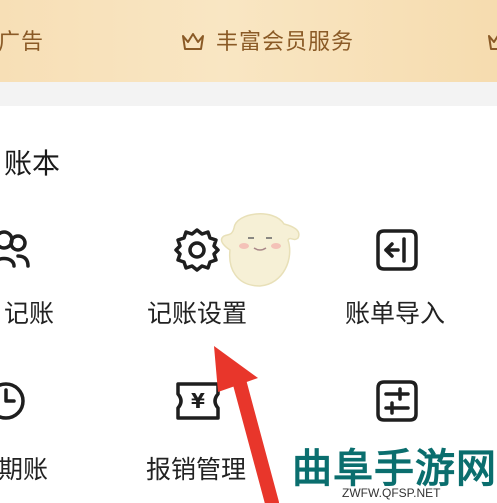  What do you see at coordinates (397, 250) in the screenshot?
I see `import-icon` at bounding box center [397, 250].